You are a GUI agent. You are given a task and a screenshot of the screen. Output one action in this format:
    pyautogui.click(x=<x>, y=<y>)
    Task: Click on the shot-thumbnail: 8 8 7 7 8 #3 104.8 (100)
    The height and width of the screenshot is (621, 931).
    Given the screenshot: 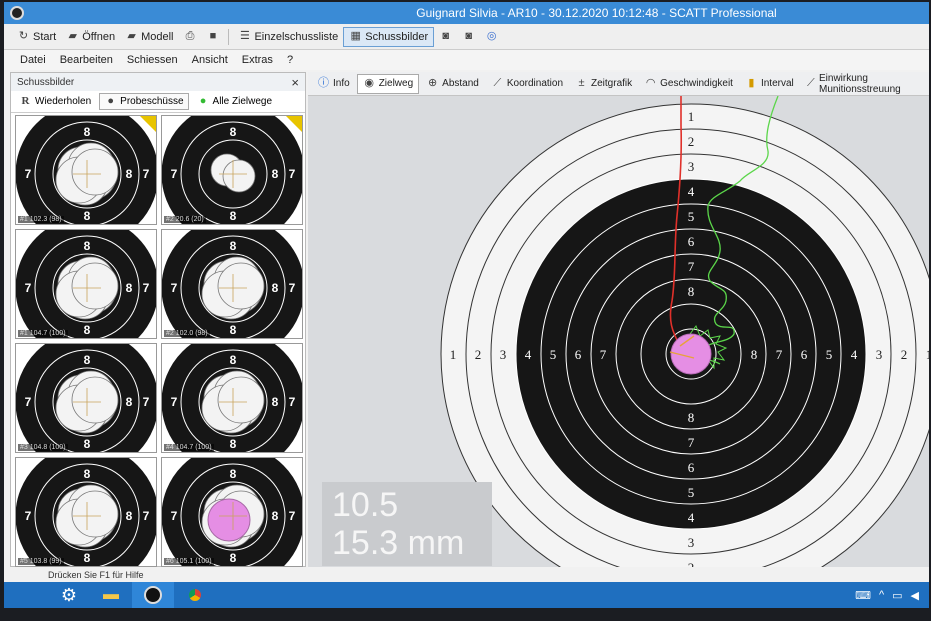 What is the action you would take?
    pyautogui.click(x=86, y=398)
    